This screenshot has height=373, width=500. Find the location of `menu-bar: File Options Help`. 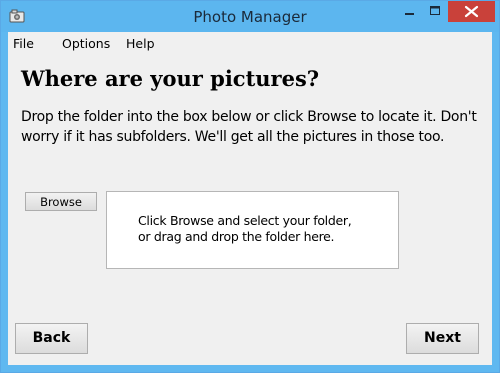

menu-bar: File Options Help is located at coordinates (250, 43).